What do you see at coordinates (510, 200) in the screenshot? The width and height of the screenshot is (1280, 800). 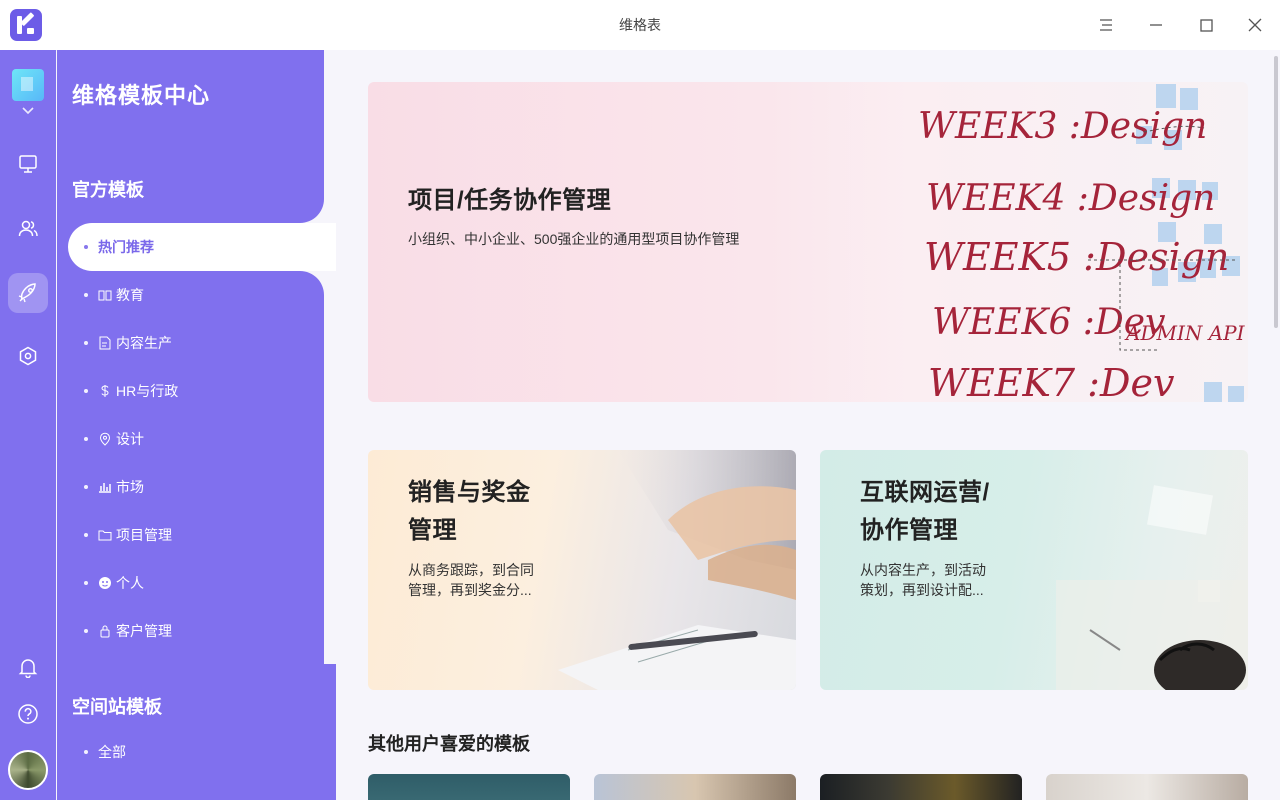 I see `hero-title: 项目/任务协作管理` at bounding box center [510, 200].